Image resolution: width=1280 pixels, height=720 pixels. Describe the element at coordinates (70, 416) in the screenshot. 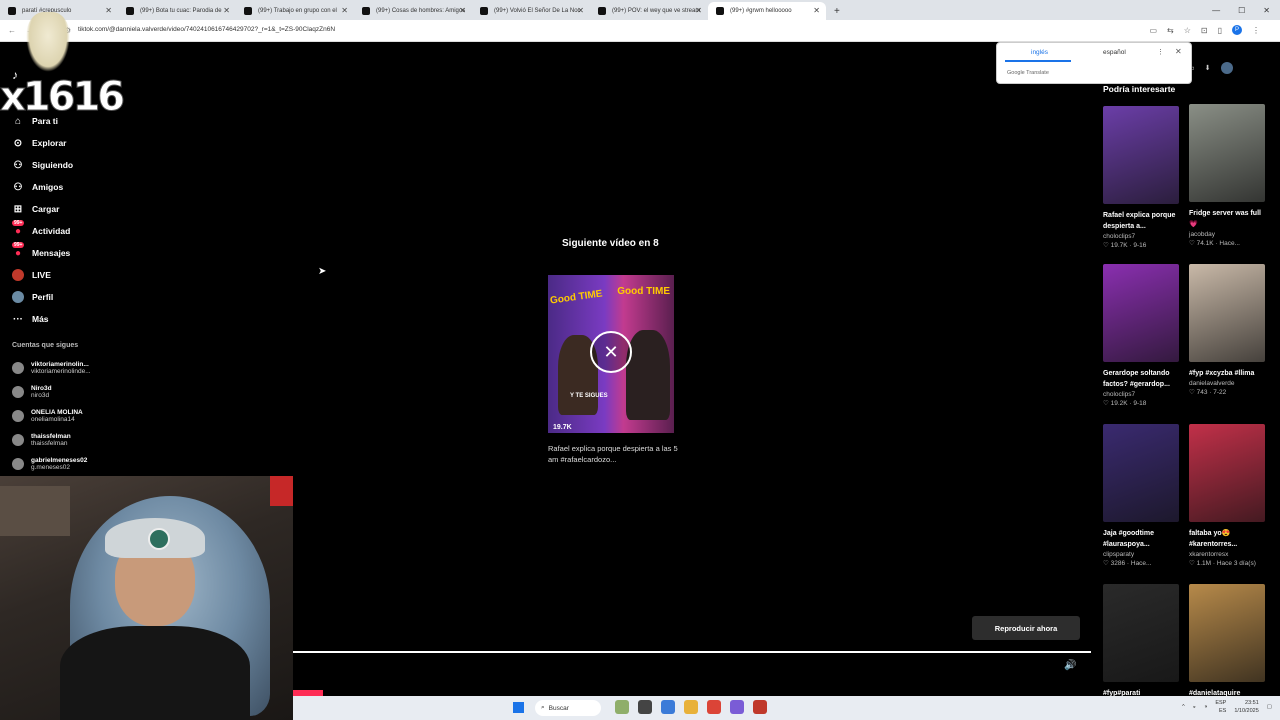

I see `following-account: ONELIA MOLINA oneliamolina14` at that location.